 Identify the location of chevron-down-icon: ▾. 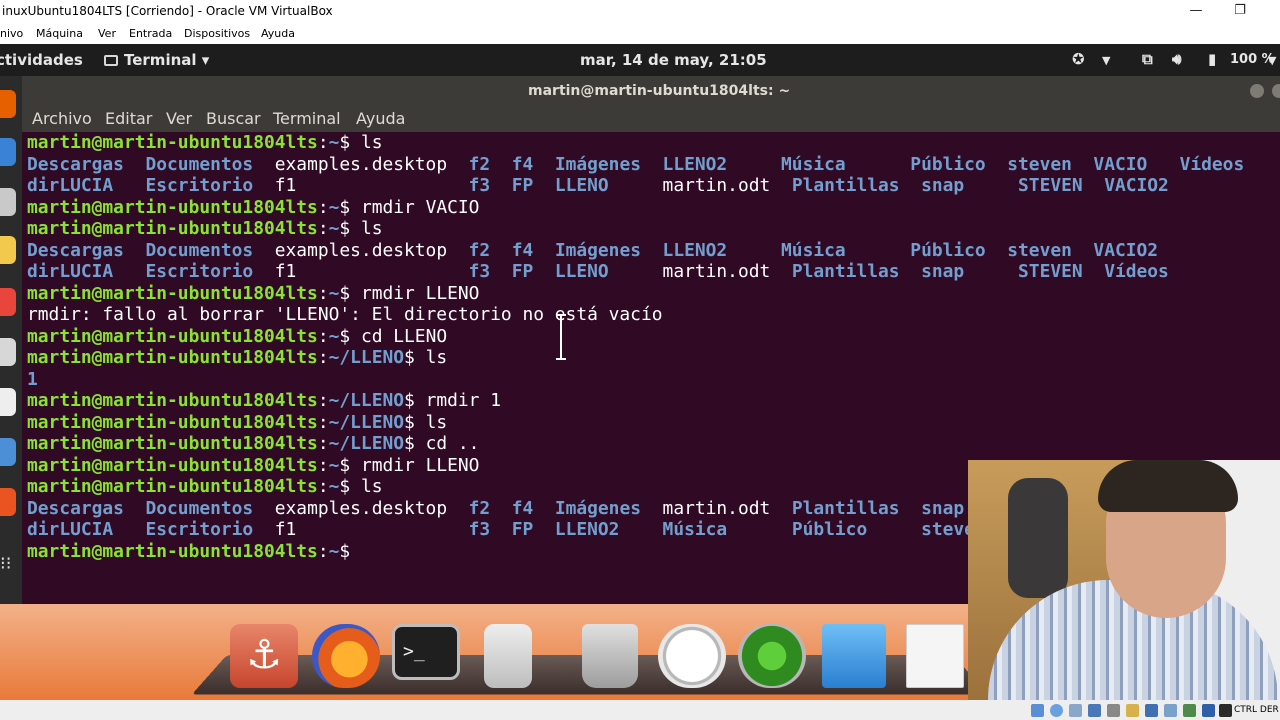
(205, 60).